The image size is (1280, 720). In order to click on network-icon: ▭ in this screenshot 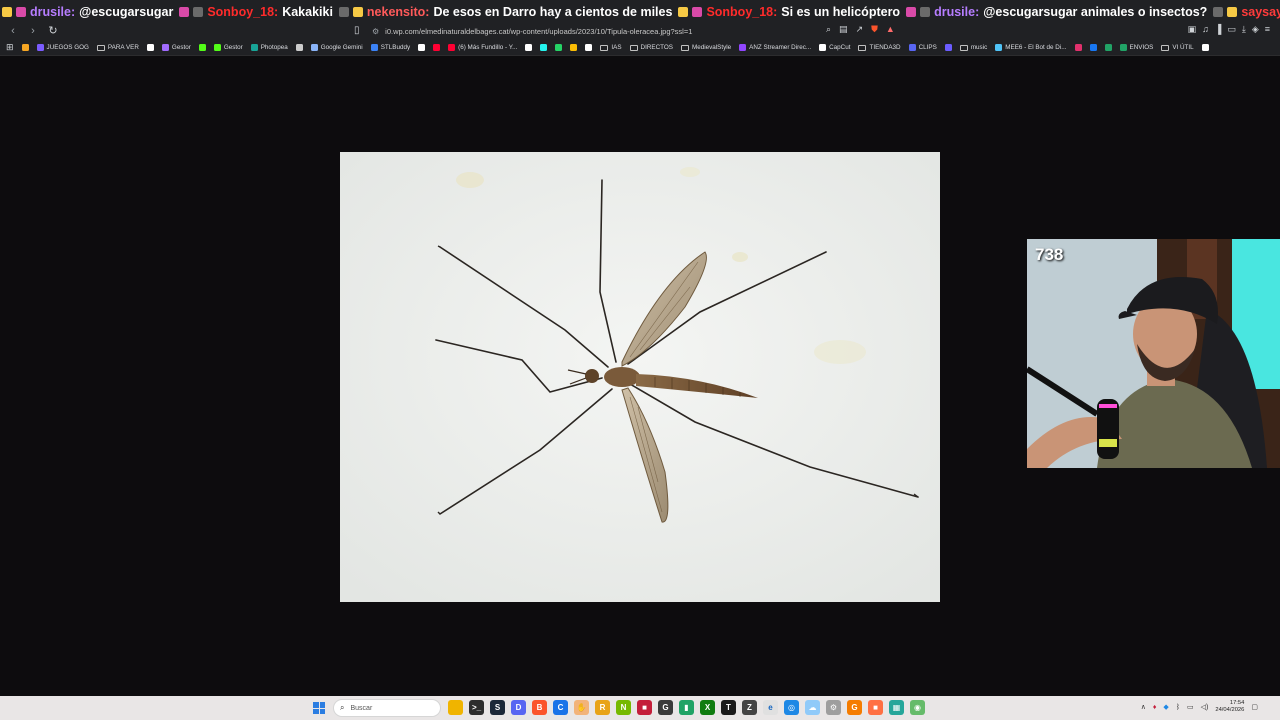, I will do `click(1190, 707)`.